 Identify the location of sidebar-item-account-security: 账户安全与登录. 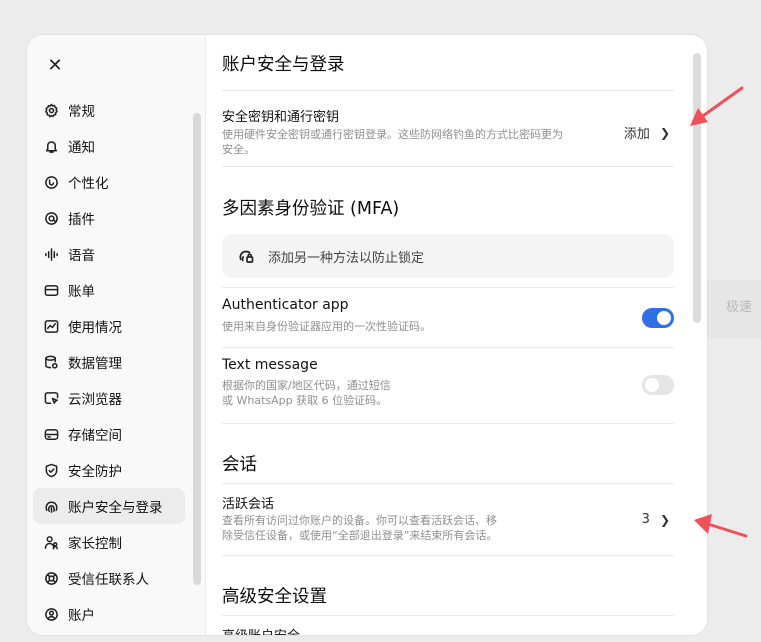
(109, 506).